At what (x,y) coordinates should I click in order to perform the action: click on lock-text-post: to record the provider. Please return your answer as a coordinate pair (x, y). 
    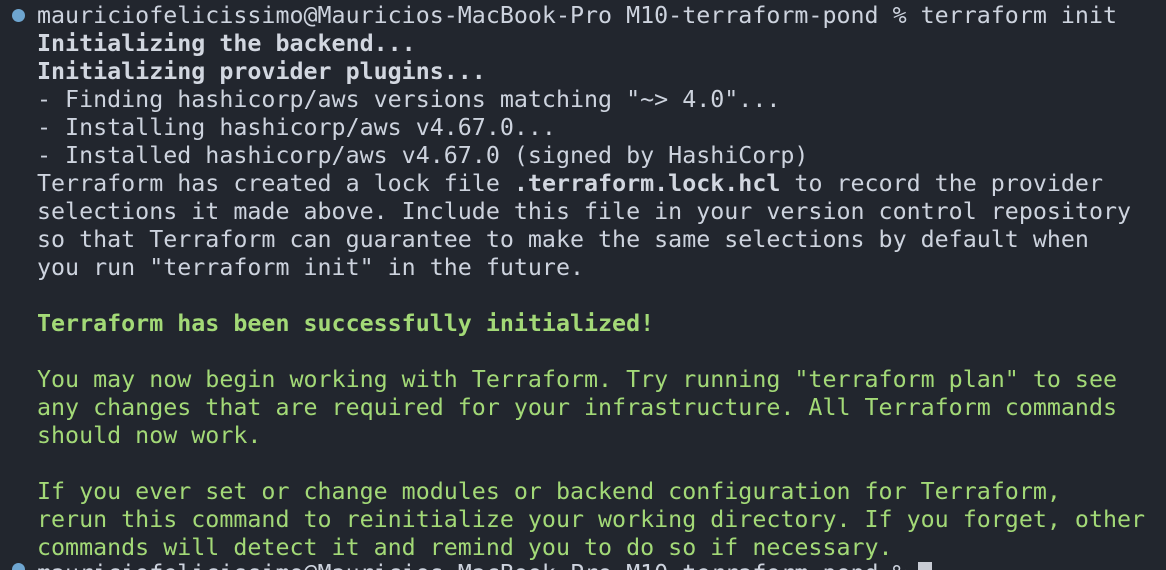
    Looking at the image, I should click on (941, 183).